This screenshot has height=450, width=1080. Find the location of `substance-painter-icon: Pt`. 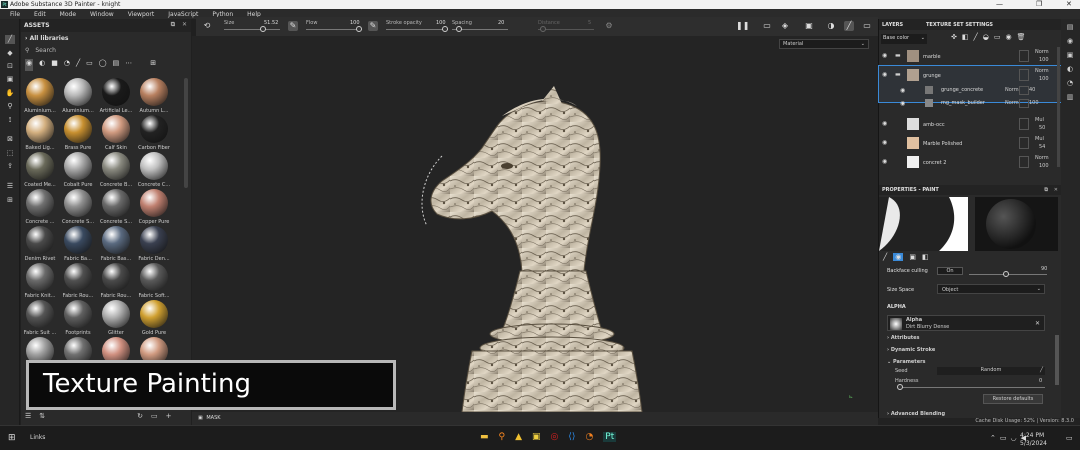

substance-painter-icon: Pt is located at coordinates (610, 437).